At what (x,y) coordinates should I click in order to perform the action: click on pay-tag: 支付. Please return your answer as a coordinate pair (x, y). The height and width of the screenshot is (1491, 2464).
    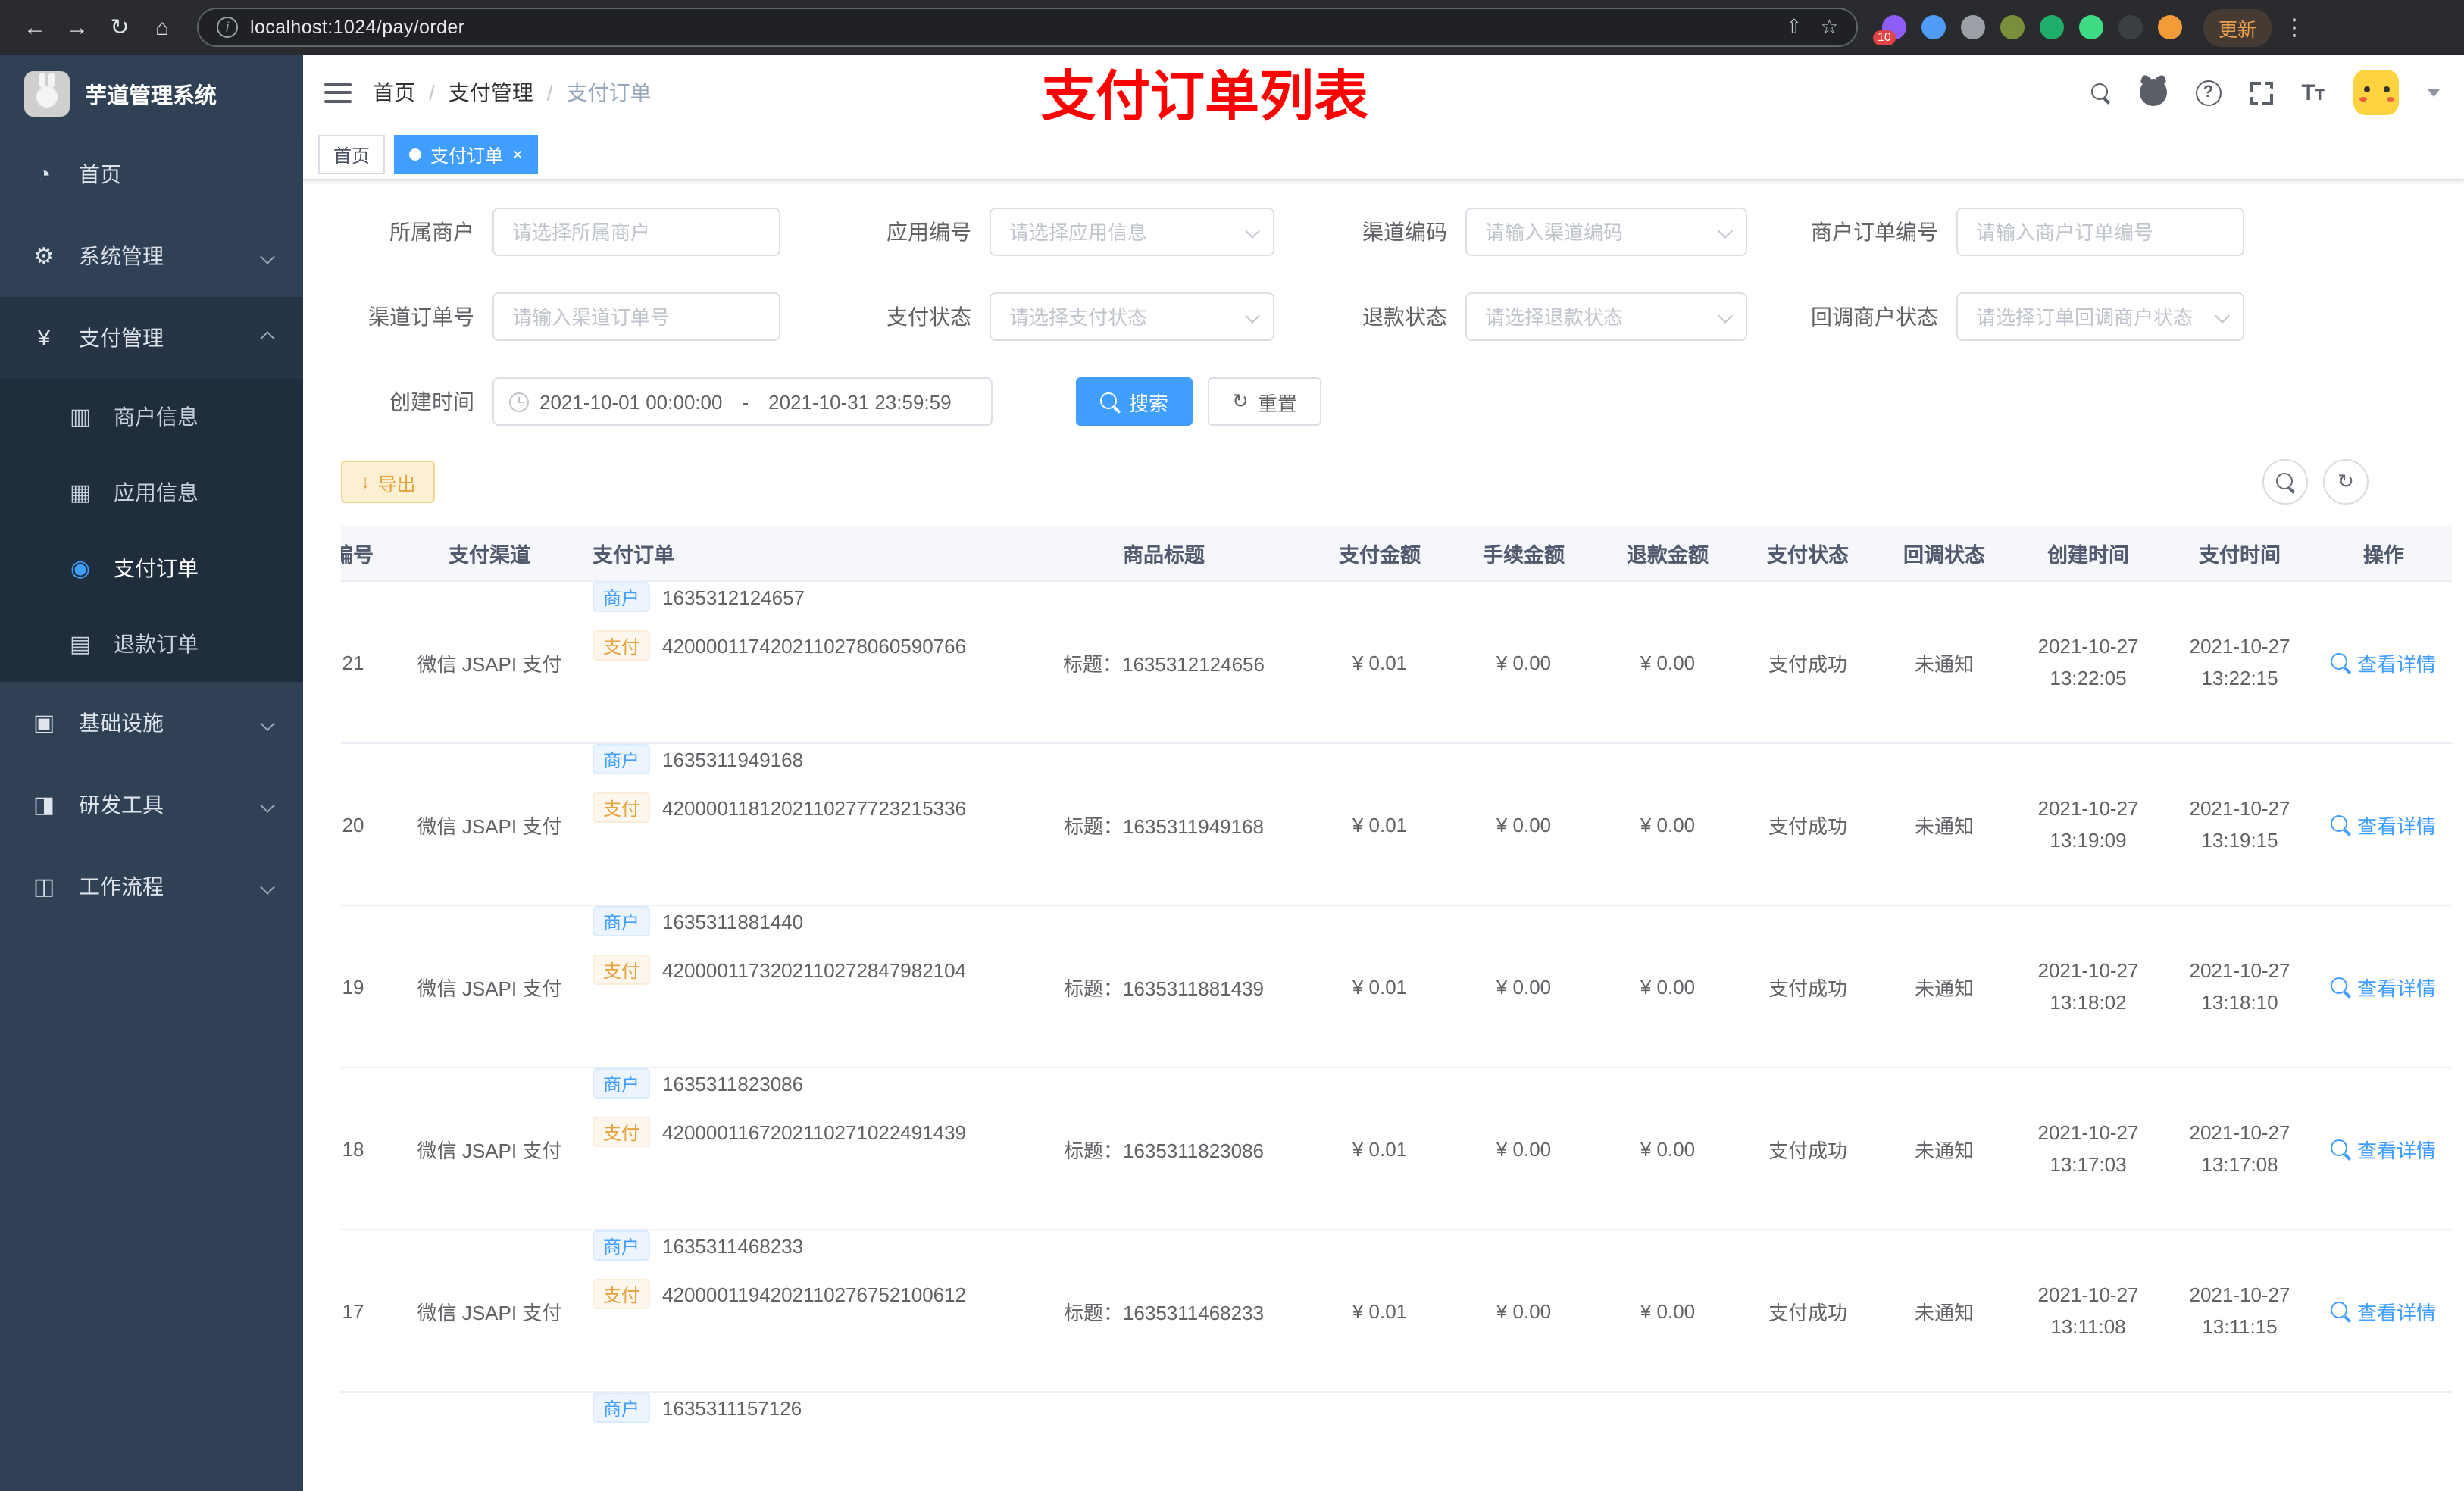
    Looking at the image, I should click on (622, 645).